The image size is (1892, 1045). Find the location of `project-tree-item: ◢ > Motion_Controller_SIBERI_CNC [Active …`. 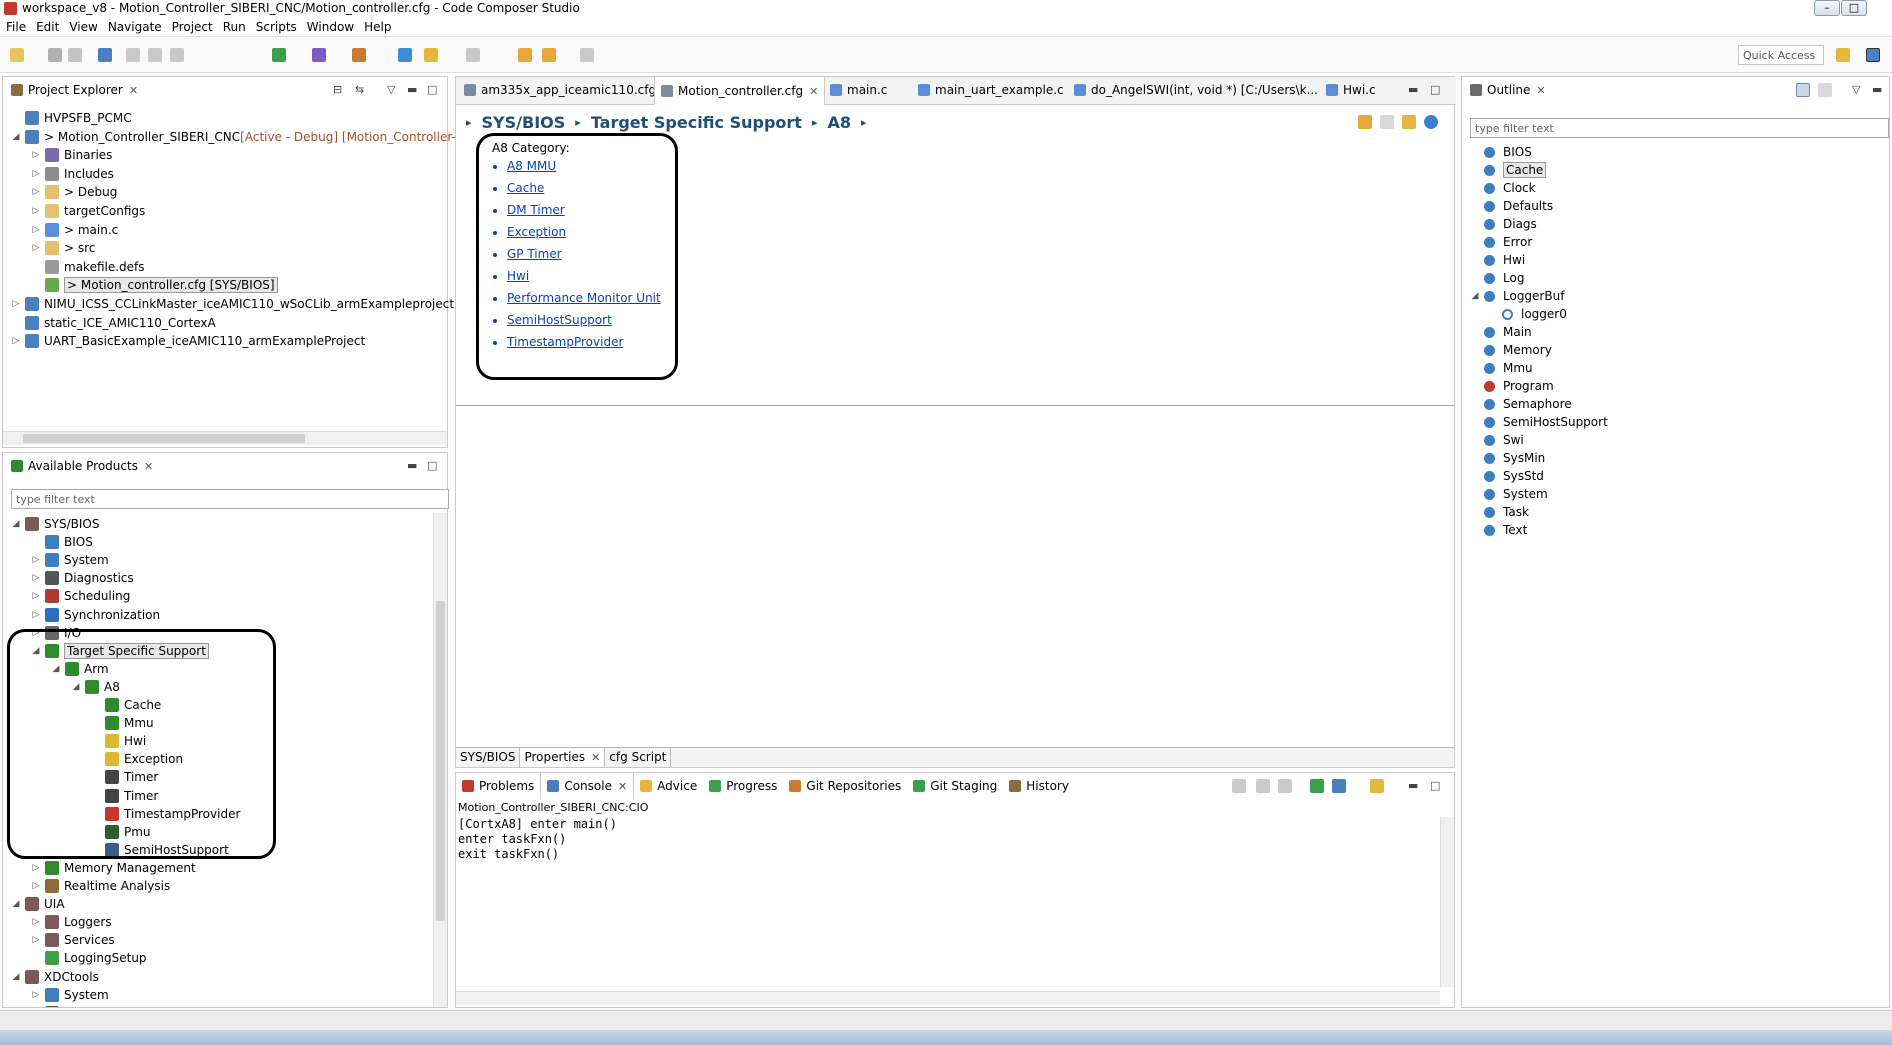

project-tree-item: ◢ > Motion_Controller_SIBERI_CNC [Active … is located at coordinates (253, 137).